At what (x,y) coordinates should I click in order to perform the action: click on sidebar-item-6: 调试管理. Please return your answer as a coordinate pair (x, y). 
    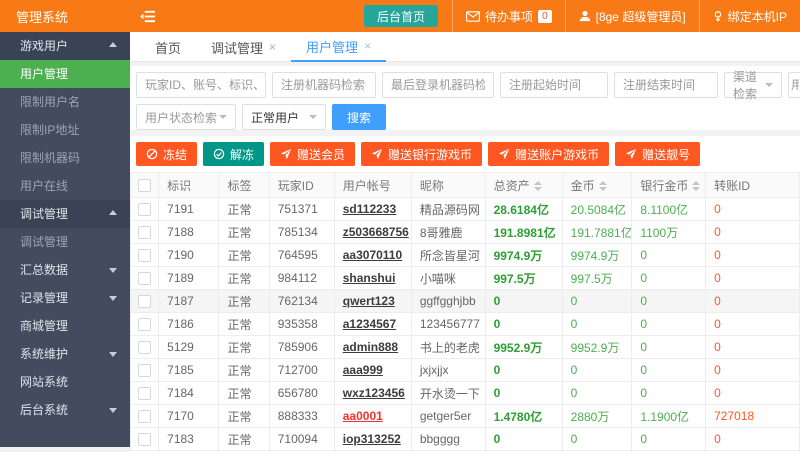
    Looking at the image, I should click on (65, 214).